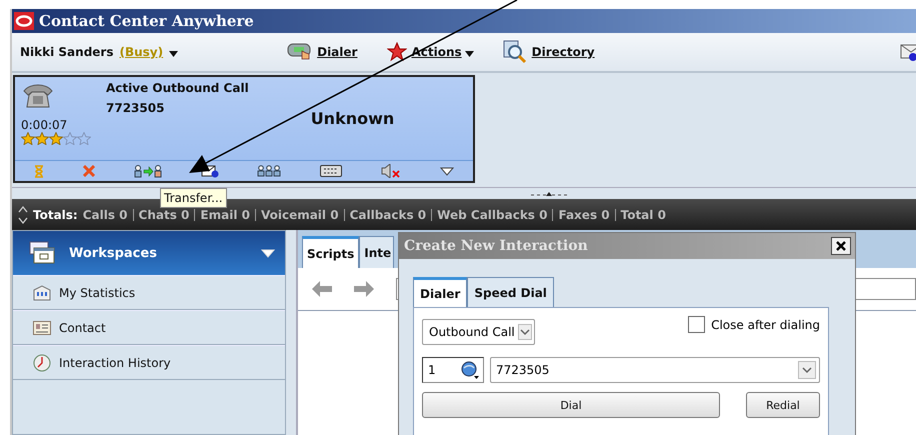  What do you see at coordinates (470, 370) in the screenshot?
I see `globe-icon` at bounding box center [470, 370].